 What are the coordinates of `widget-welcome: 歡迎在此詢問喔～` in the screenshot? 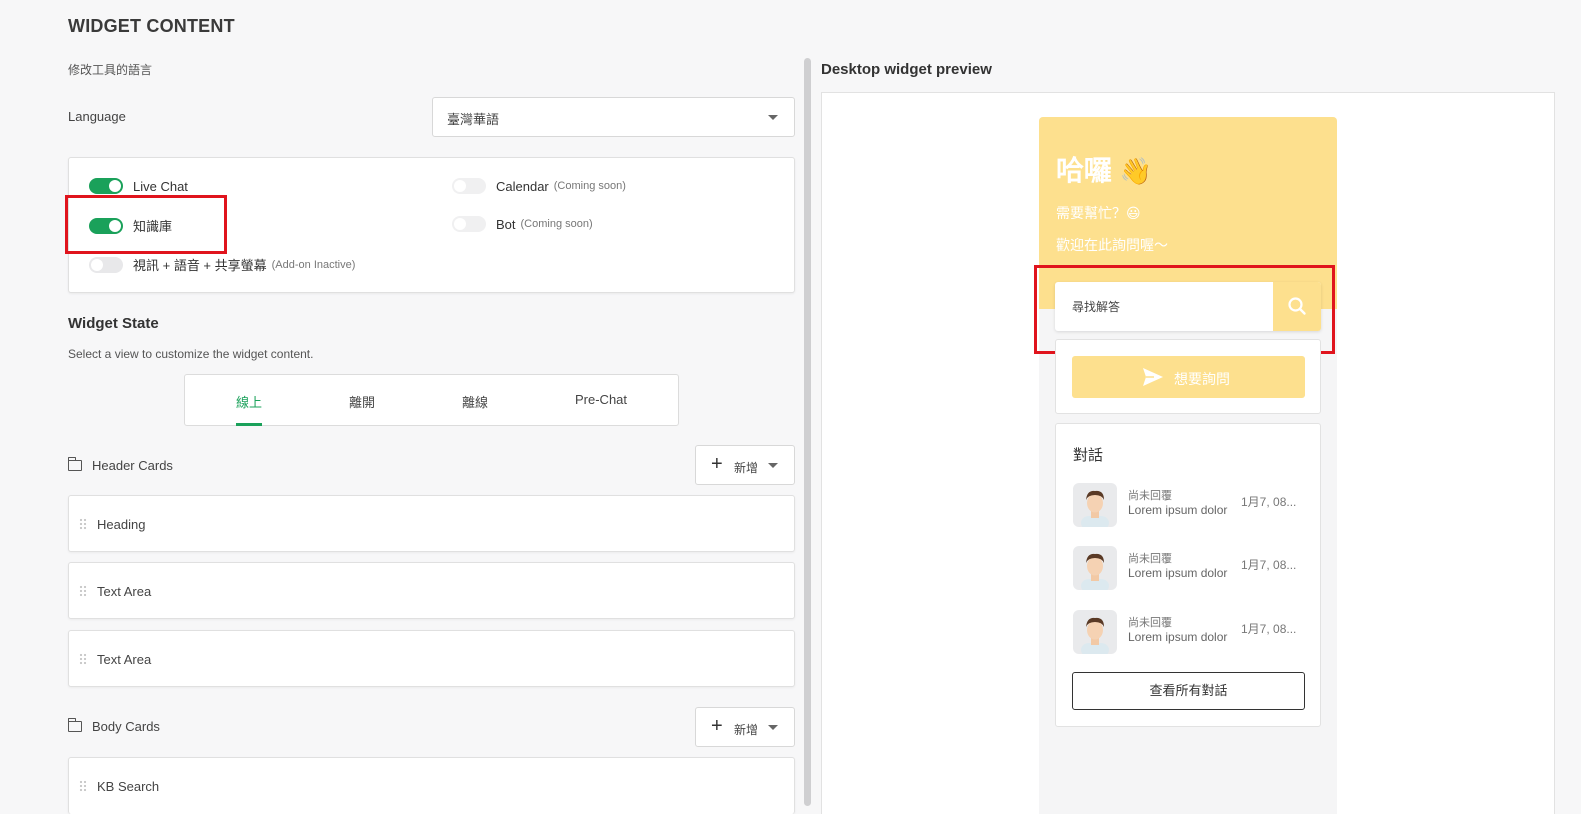 It's located at (1112, 245).